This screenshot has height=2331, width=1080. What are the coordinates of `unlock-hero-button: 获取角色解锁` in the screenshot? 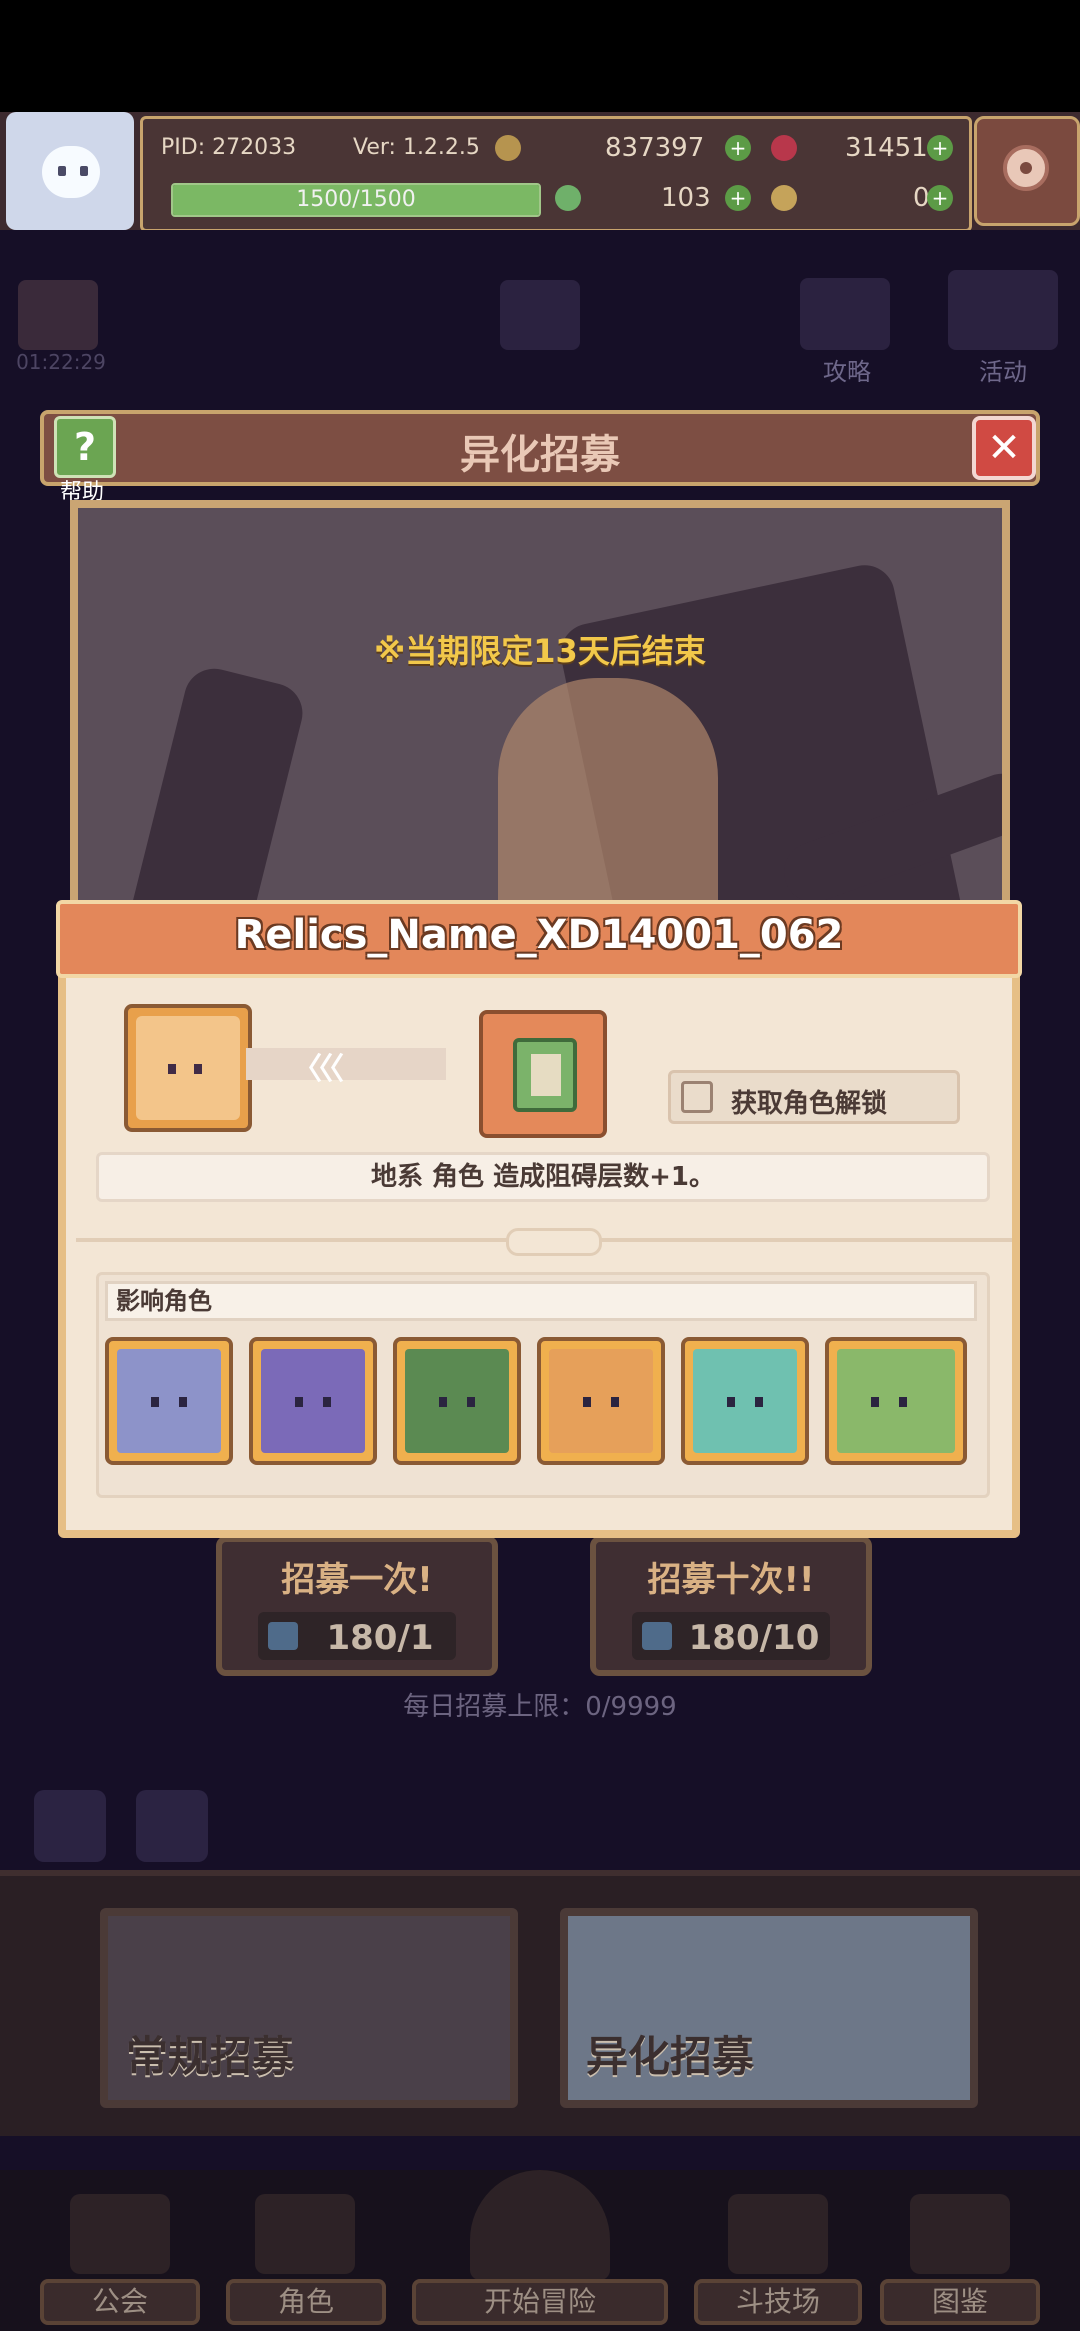 It's located at (814, 1097).